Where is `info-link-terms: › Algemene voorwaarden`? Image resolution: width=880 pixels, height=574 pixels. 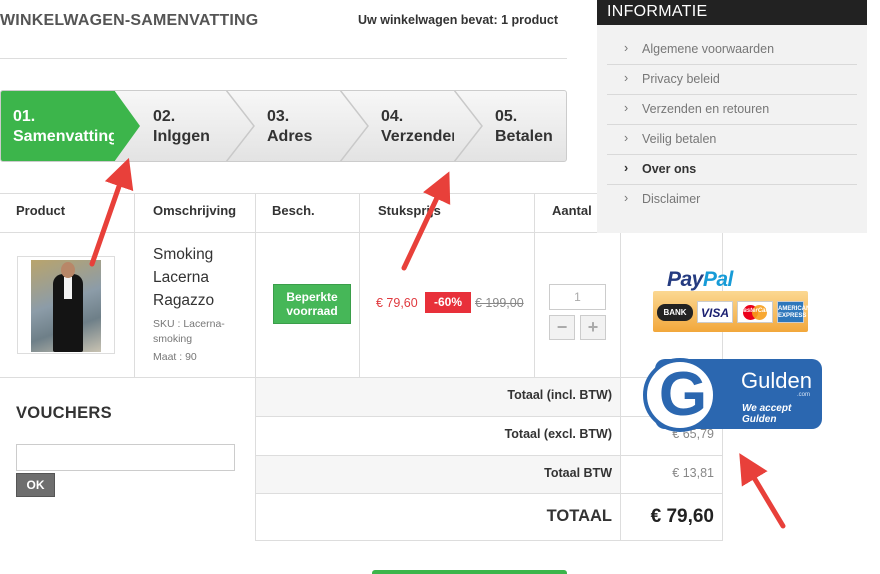
info-link-terms: › Algemene voorwaarden is located at coordinates (732, 50).